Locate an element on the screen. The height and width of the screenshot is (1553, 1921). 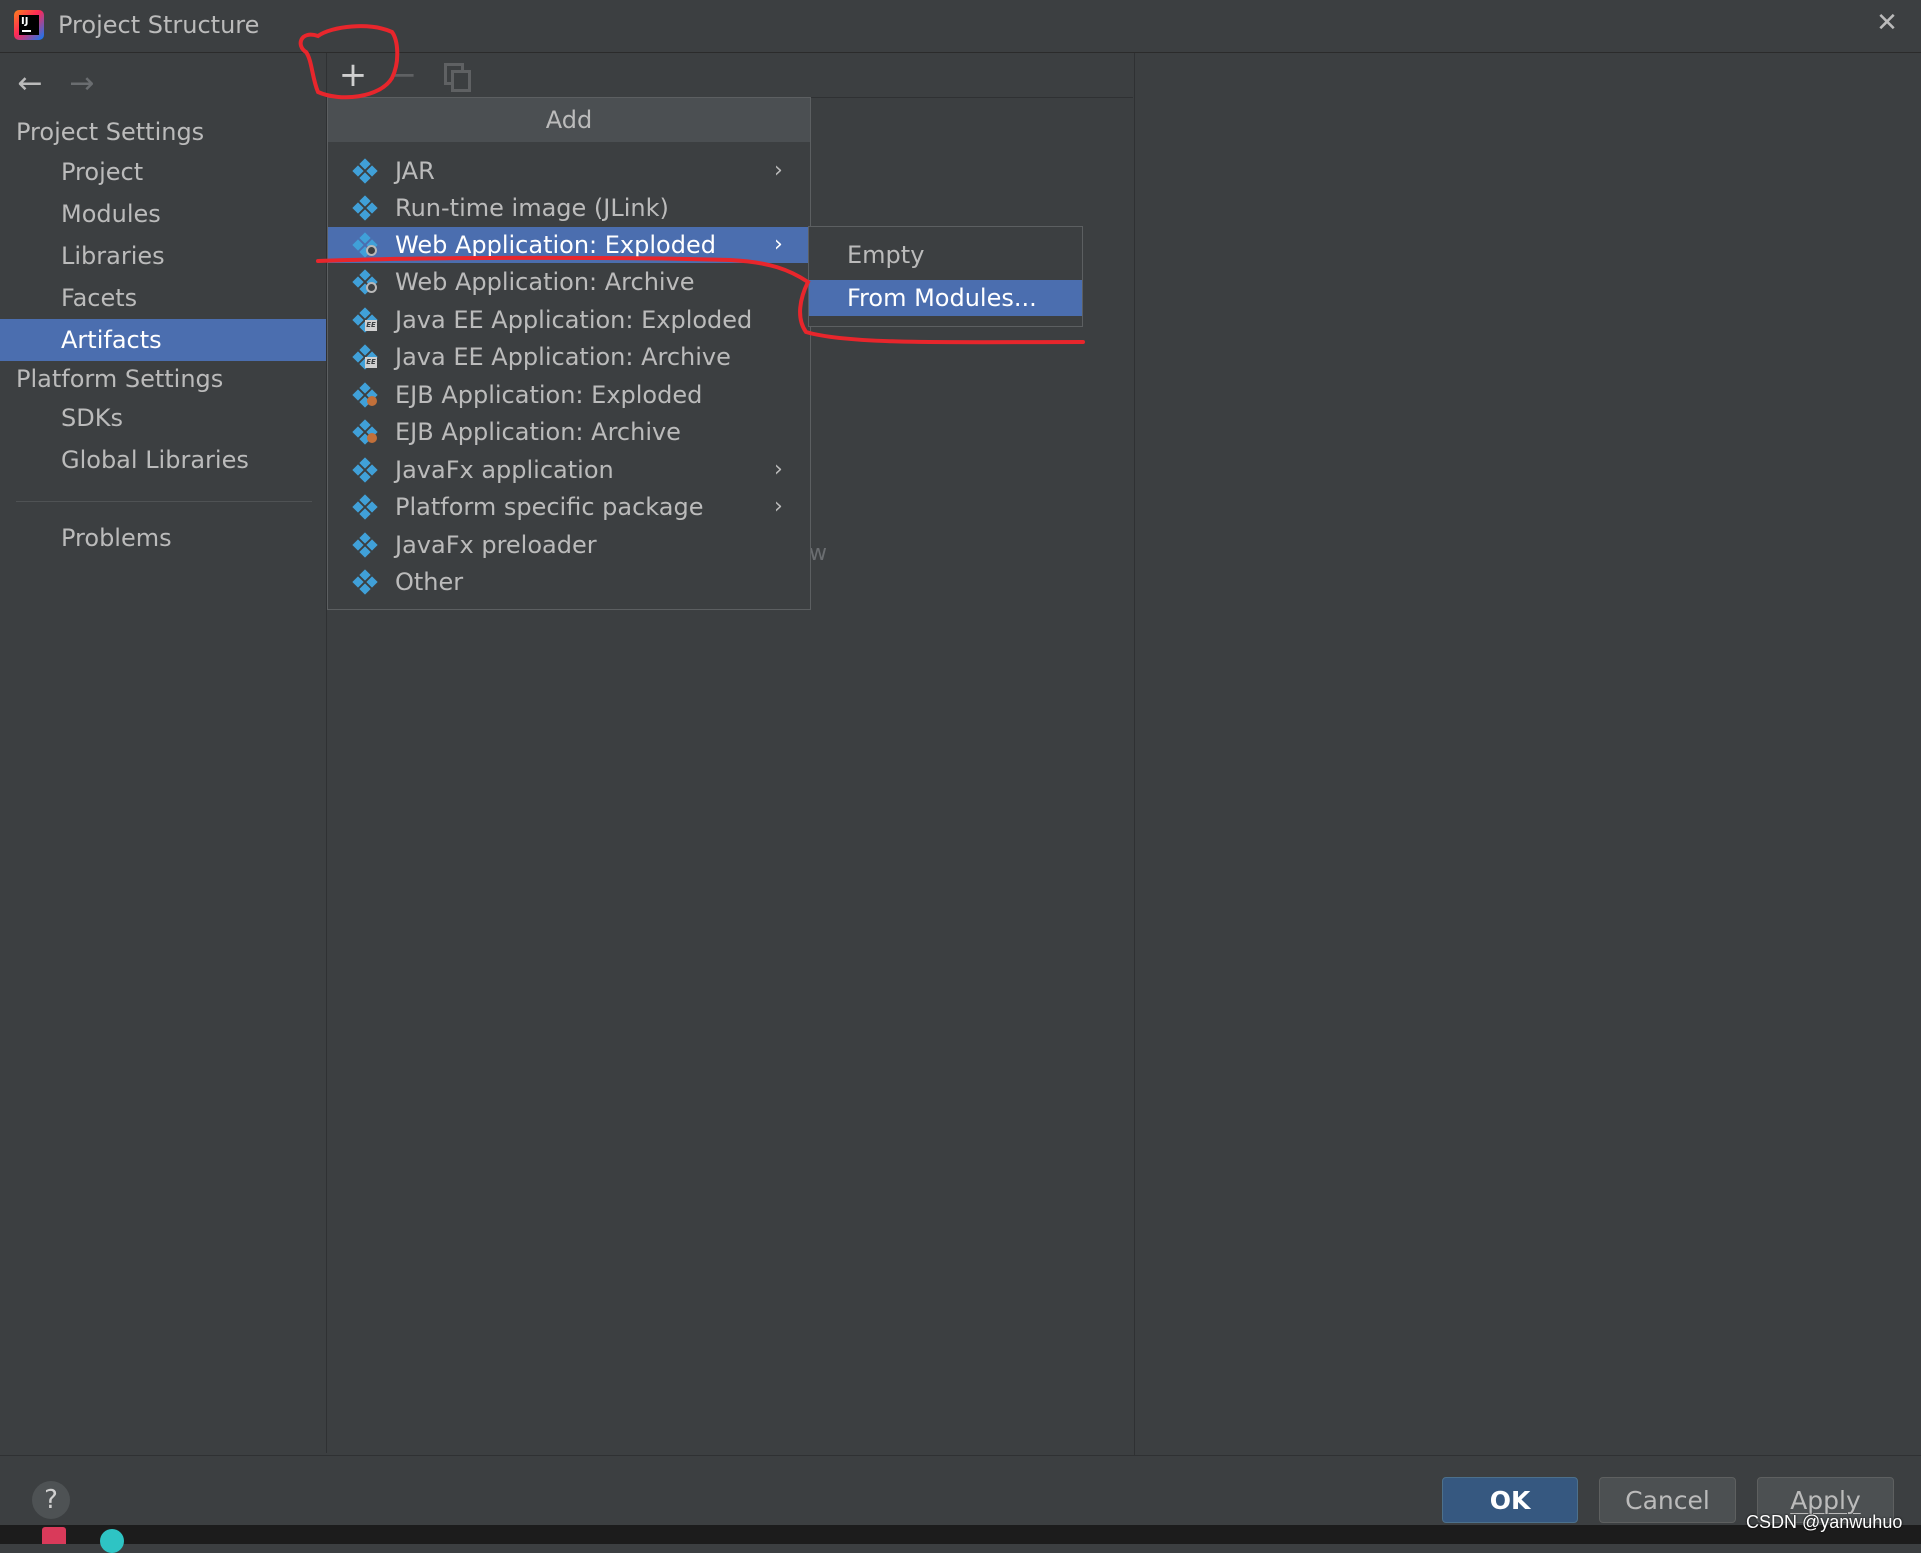
os-taskbar is located at coordinates (960, 1539).